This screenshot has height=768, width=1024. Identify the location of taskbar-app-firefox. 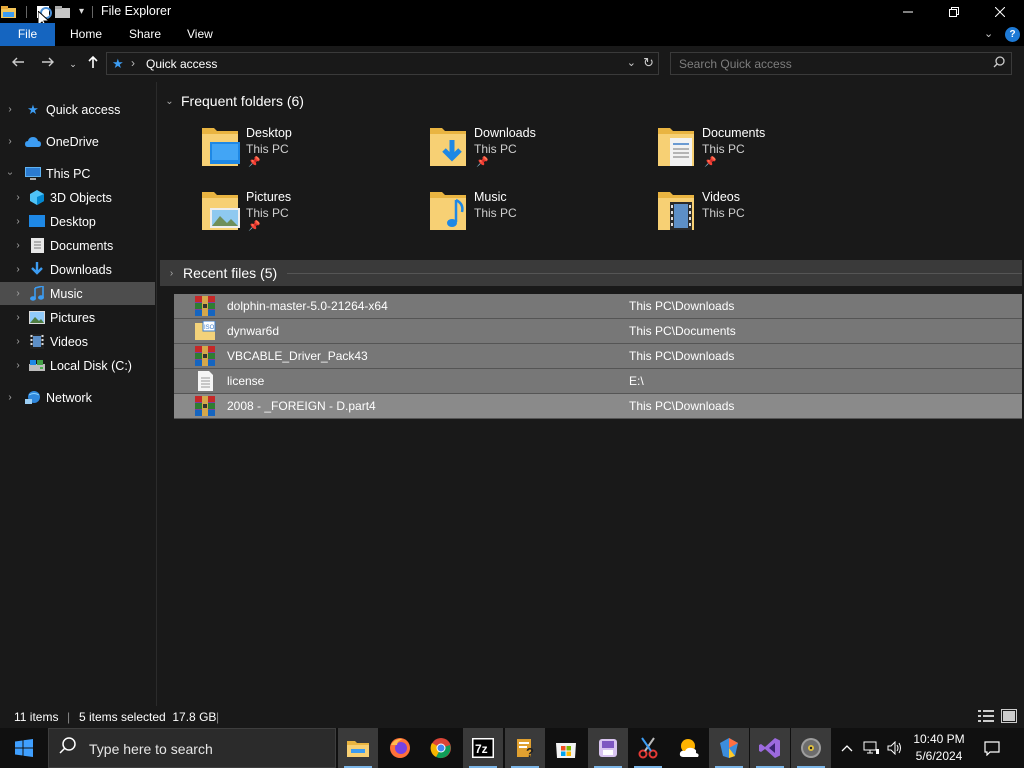
(400, 748).